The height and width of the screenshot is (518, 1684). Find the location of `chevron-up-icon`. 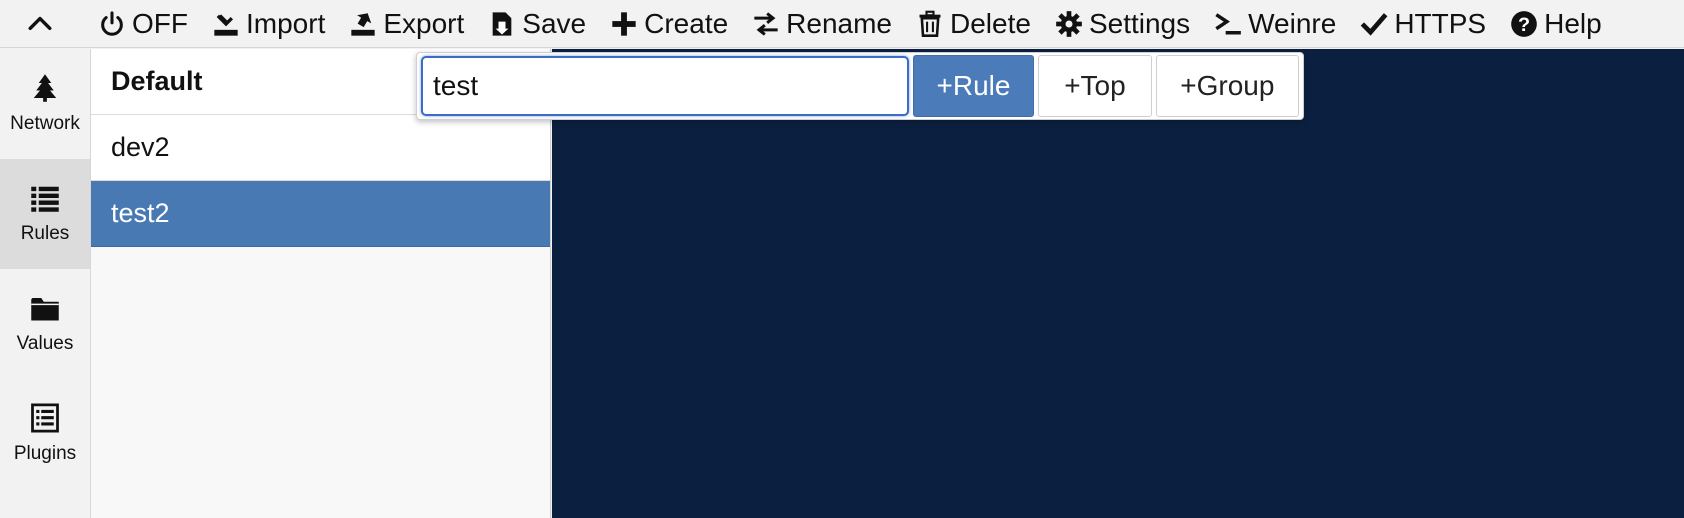

chevron-up-icon is located at coordinates (40, 23).